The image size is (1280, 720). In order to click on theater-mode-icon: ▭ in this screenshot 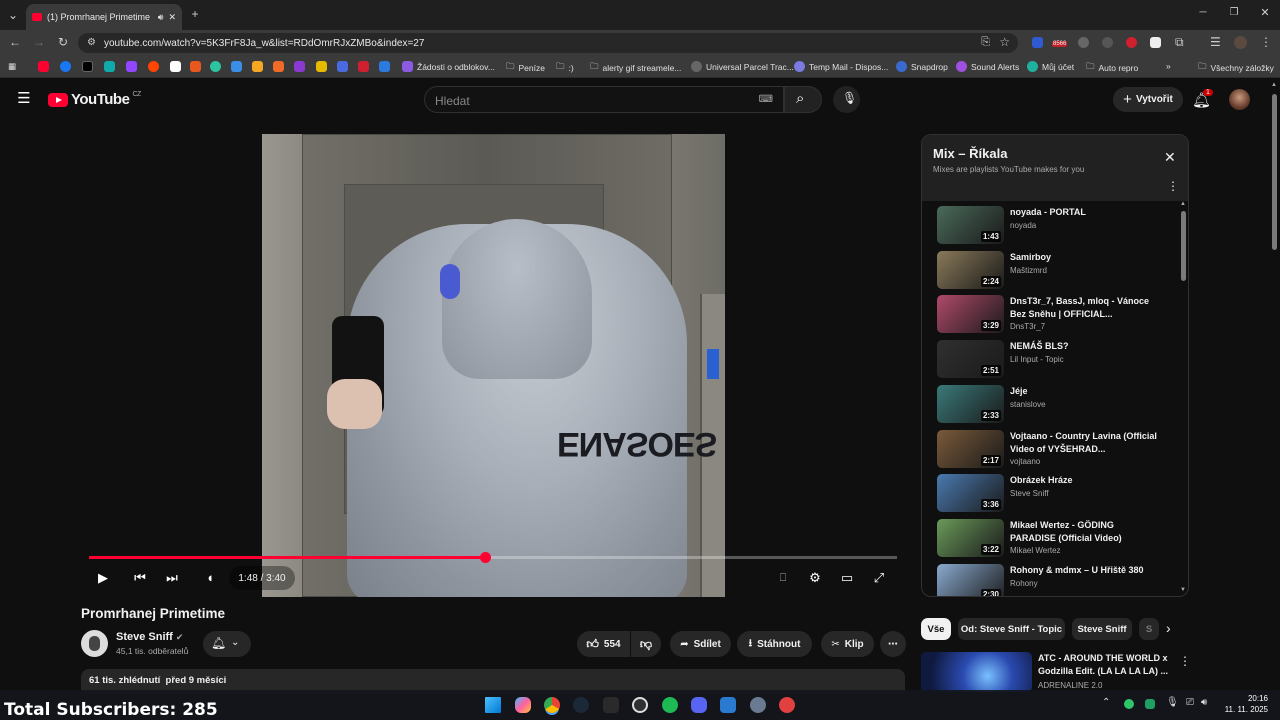, I will do `click(847, 578)`.